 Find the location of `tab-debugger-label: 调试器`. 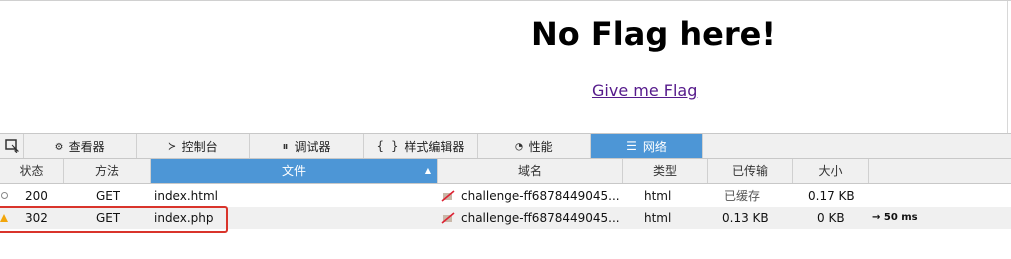

tab-debugger-label: 调试器 is located at coordinates (312, 146).